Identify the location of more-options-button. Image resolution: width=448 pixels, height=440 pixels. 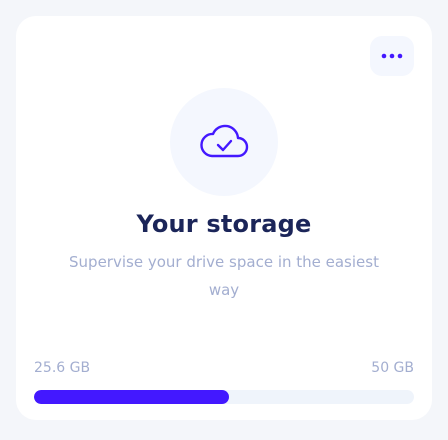
(392, 56).